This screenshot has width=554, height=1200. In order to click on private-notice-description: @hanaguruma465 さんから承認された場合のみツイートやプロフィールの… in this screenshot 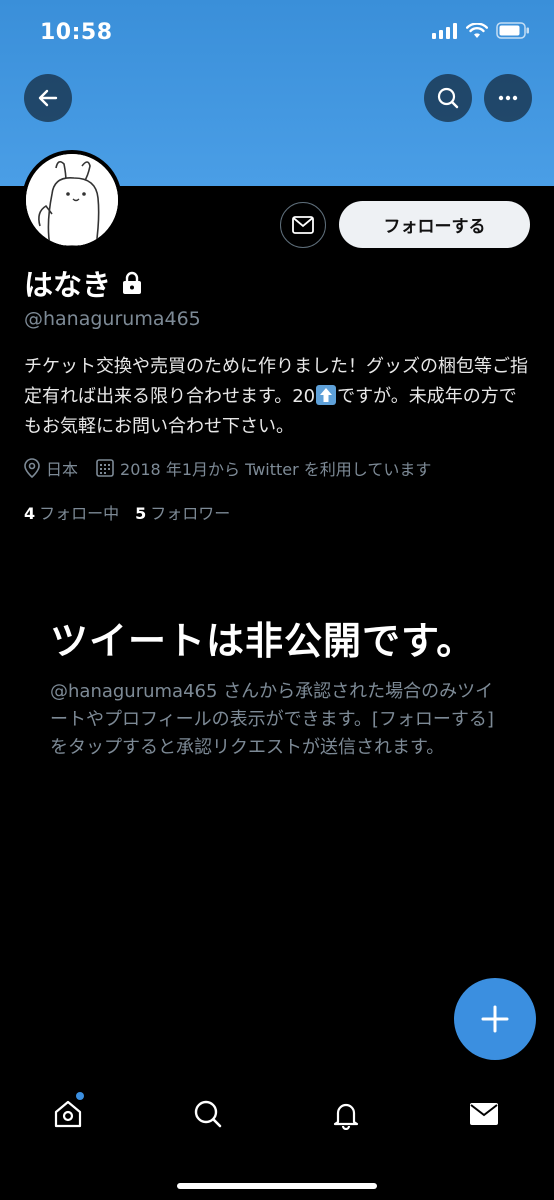, I will do `click(272, 719)`.